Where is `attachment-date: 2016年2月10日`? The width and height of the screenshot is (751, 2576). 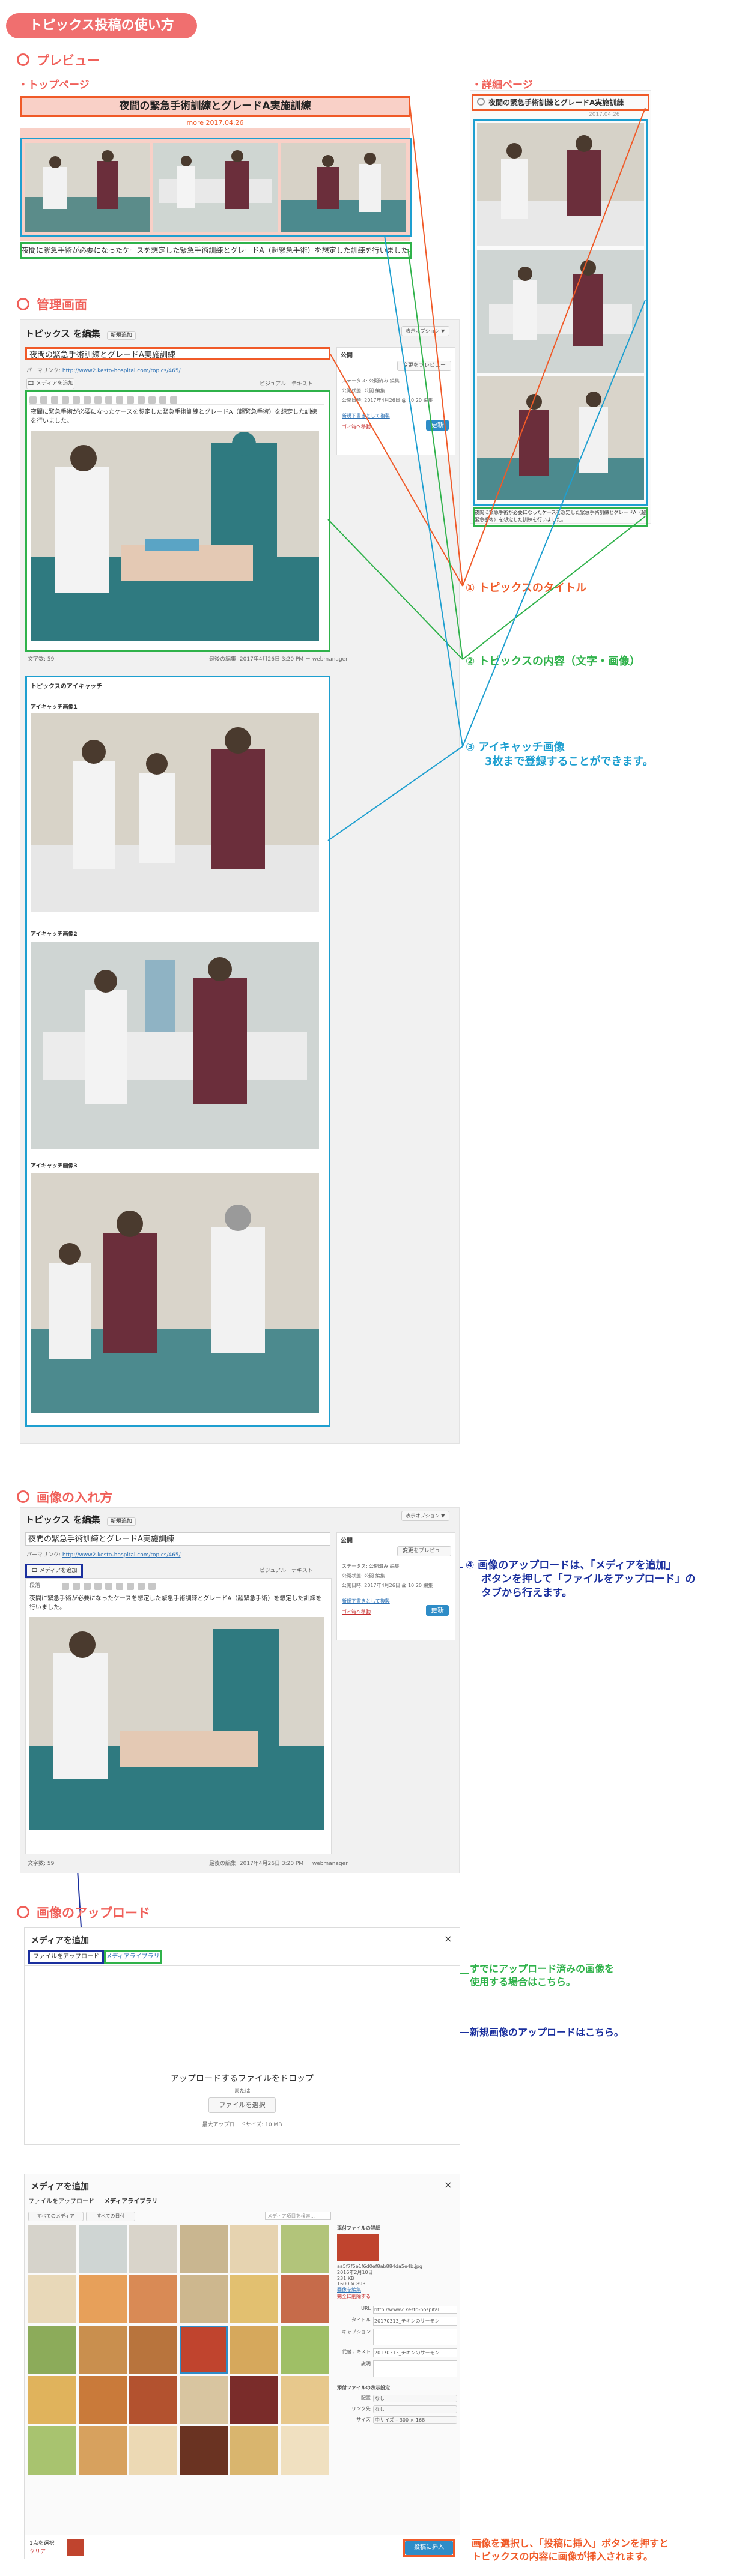
attachment-date: 2016年2月10日 is located at coordinates (355, 2272).